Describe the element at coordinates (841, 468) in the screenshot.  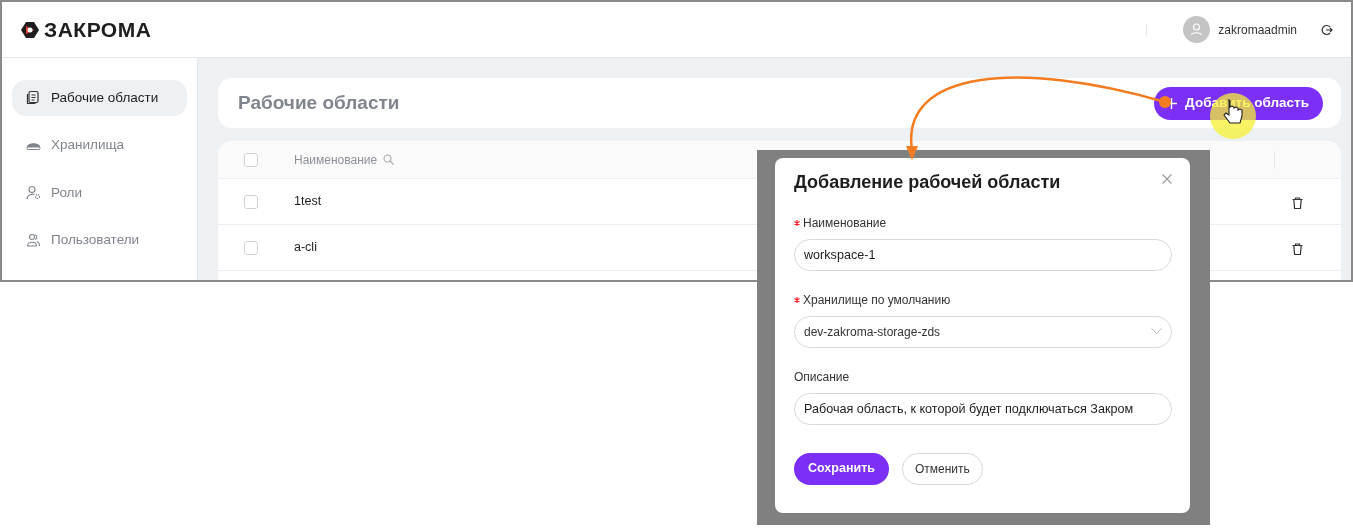
I see `save-button: Сохранить` at that location.